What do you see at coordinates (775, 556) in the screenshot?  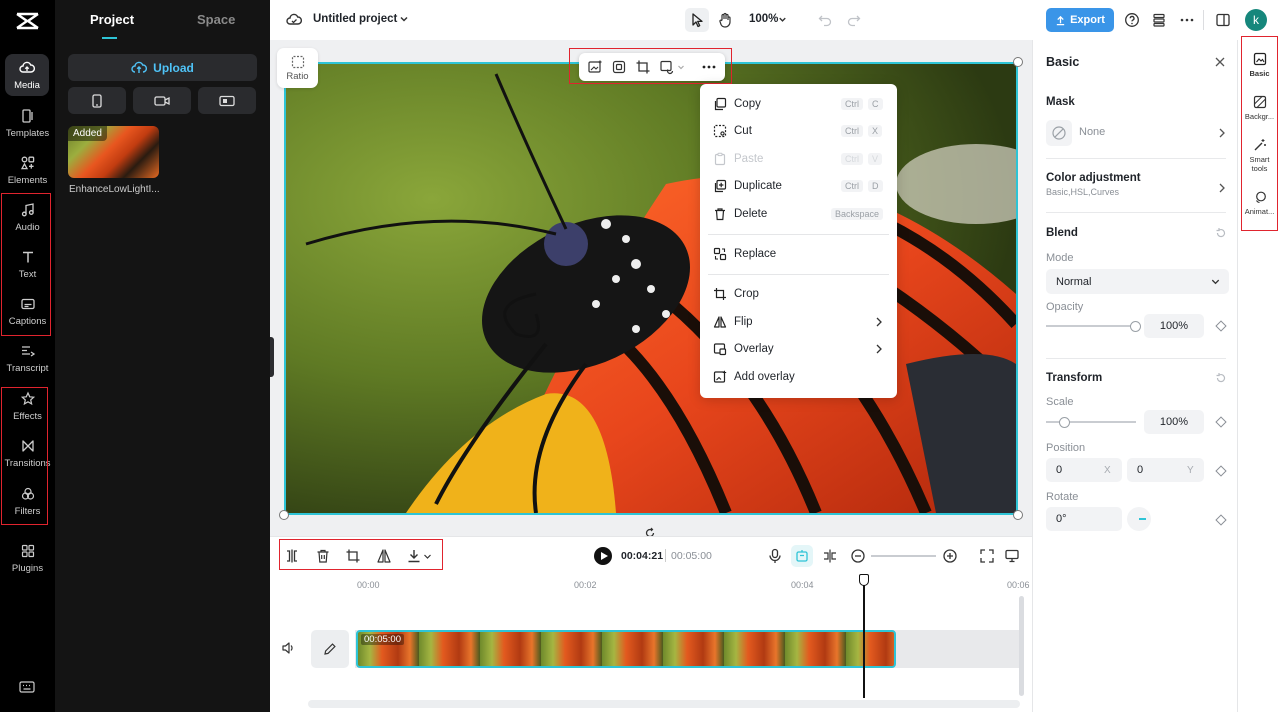 I see `microphone-icon` at bounding box center [775, 556].